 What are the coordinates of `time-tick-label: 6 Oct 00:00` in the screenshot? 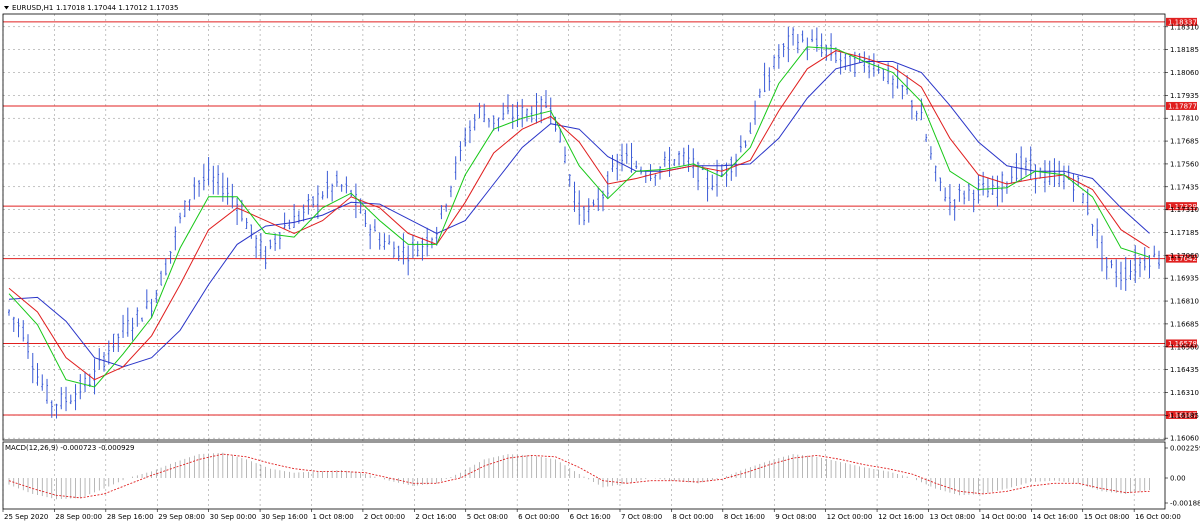 It's located at (538, 517).